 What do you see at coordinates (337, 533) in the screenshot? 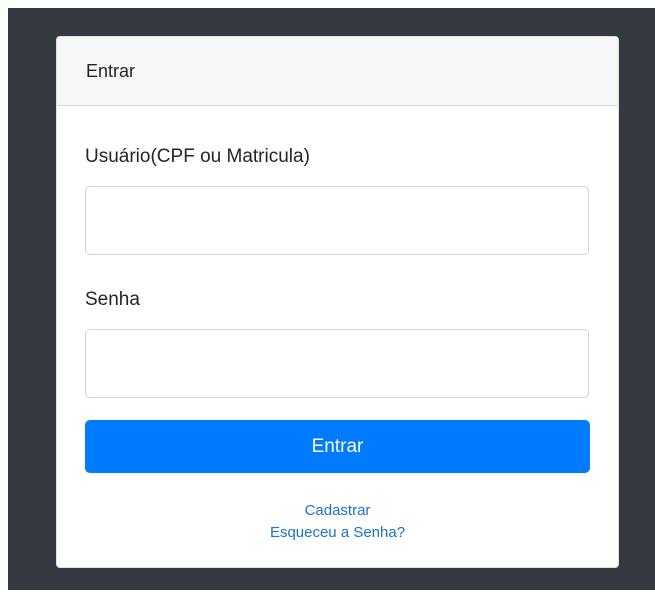
I see `forgot-password-link: Esqueceu a Senha?` at bounding box center [337, 533].